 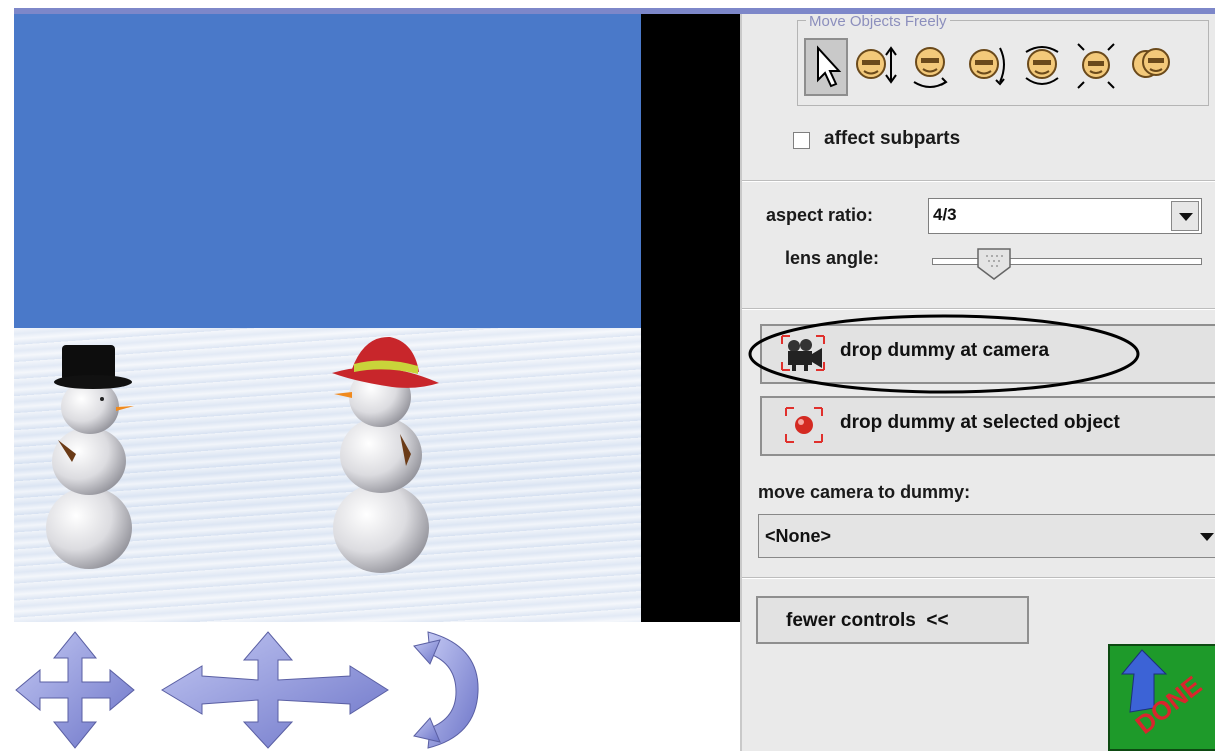 I want to click on target-dot-icon, so click(x=804, y=425).